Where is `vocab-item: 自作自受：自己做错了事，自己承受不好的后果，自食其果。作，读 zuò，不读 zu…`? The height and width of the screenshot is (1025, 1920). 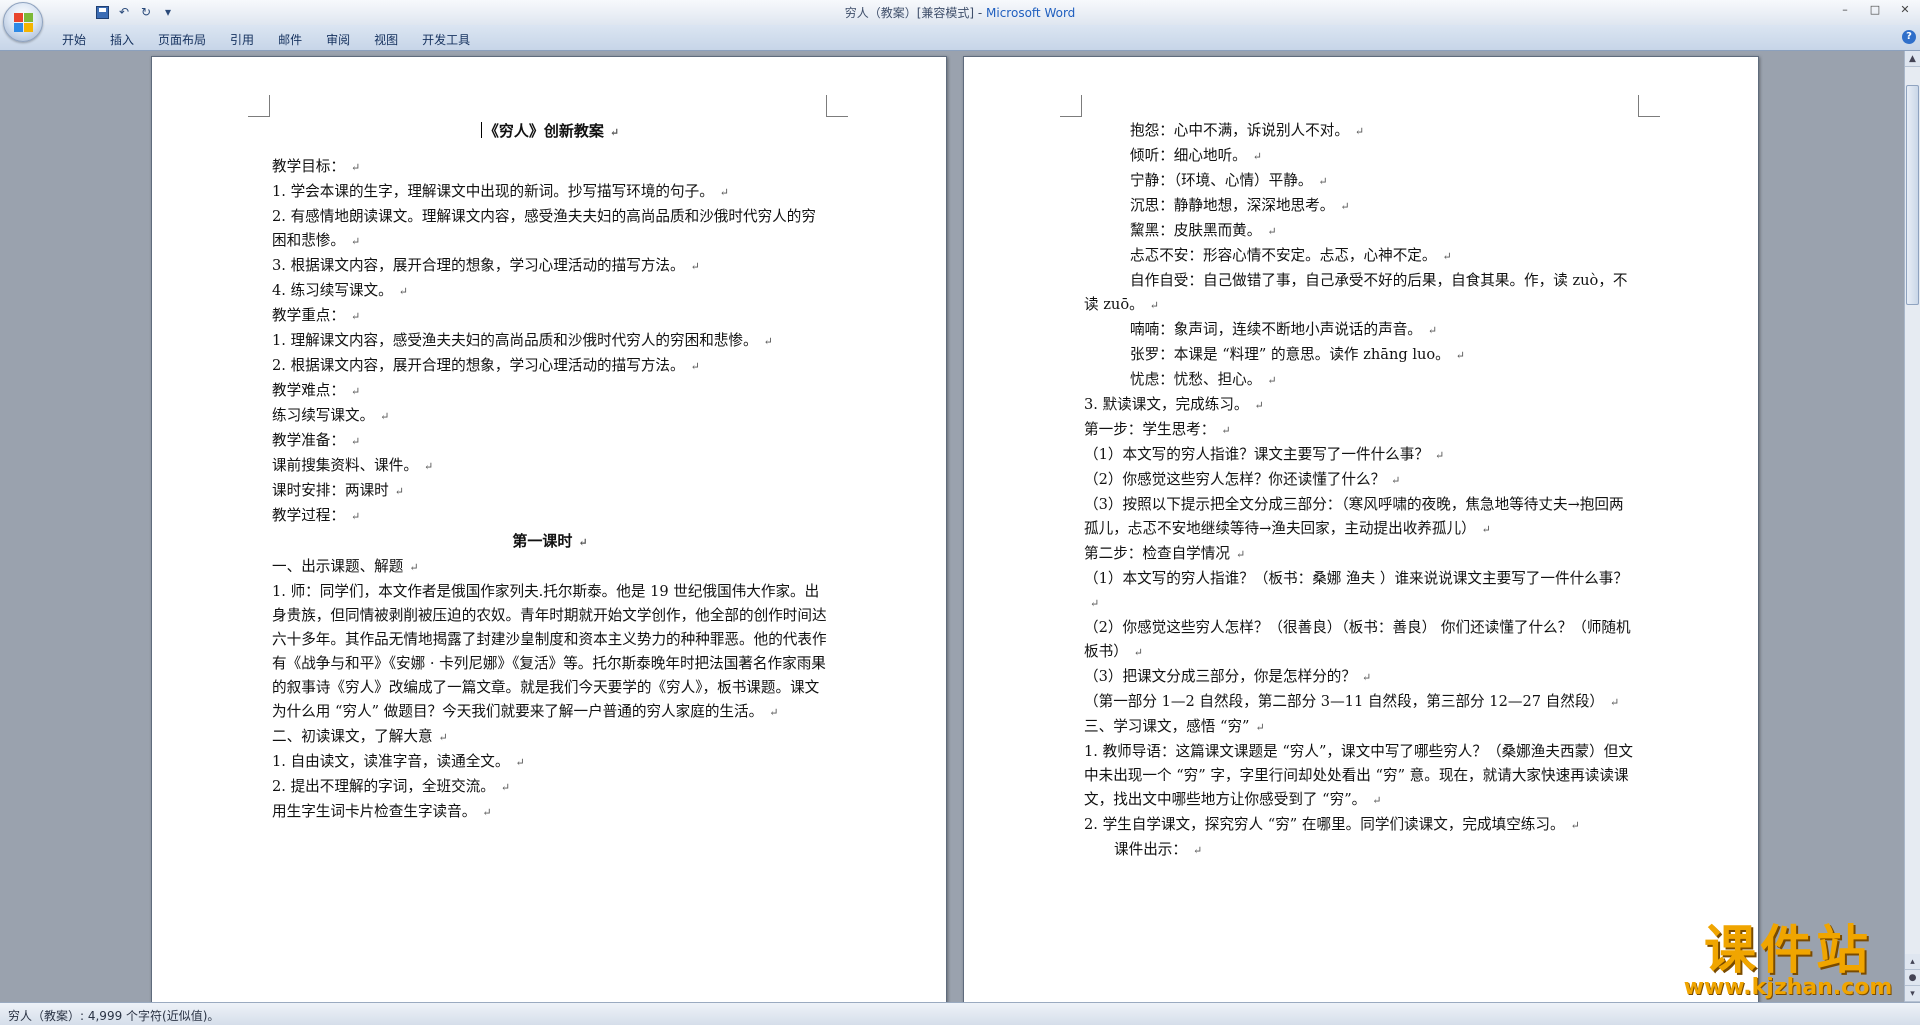
vocab-item: 自作自受：自己做错了事，自己承受不好的后果，自食其果。作，读 zuò，不读 zu… is located at coordinates (1356, 292).